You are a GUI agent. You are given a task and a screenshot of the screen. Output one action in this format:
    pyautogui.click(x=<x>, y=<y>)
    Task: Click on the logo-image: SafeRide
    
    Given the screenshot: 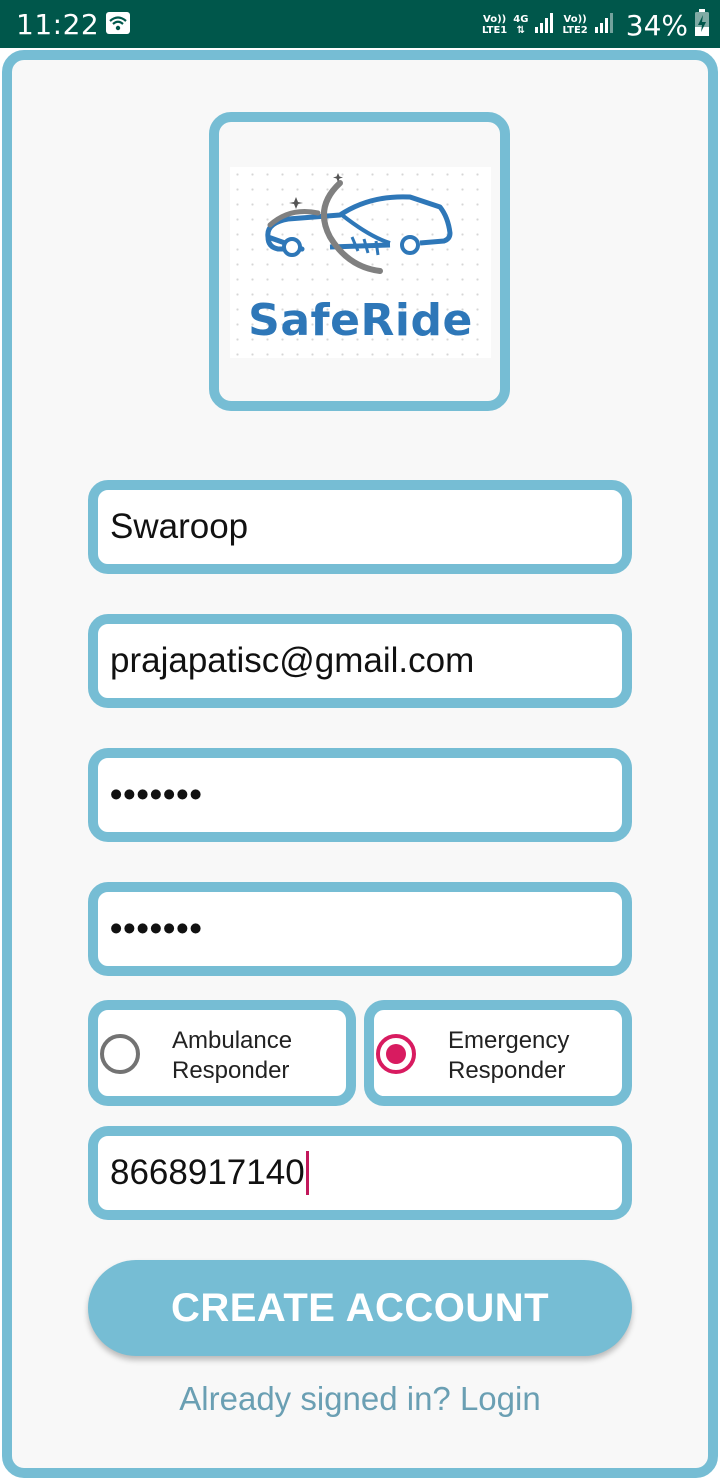 What is the action you would take?
    pyautogui.click(x=360, y=262)
    